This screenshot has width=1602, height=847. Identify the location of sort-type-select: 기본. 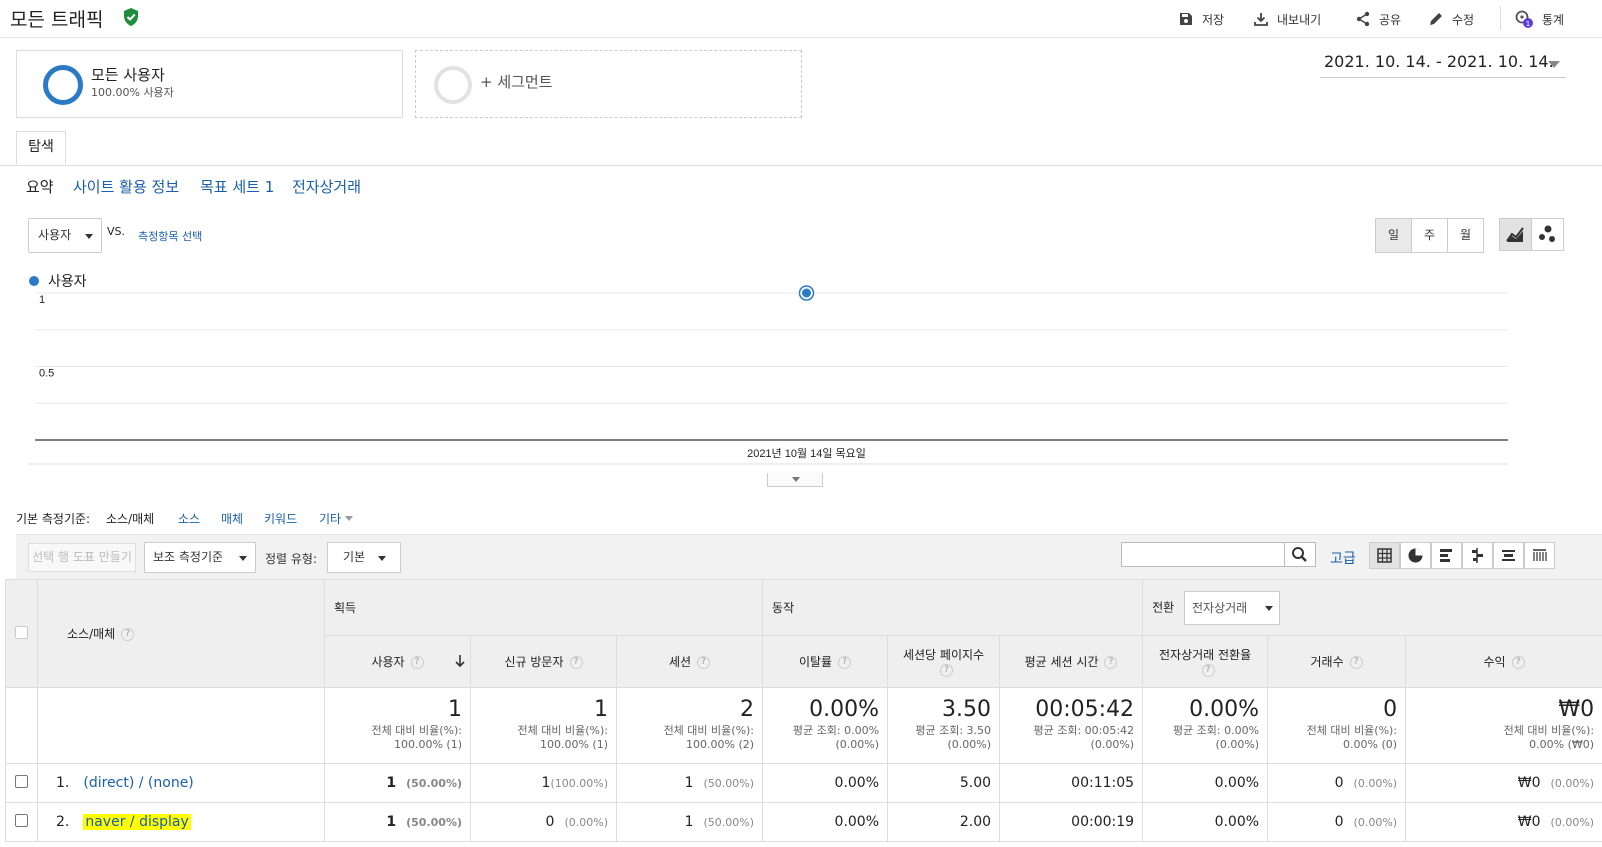
(364, 557).